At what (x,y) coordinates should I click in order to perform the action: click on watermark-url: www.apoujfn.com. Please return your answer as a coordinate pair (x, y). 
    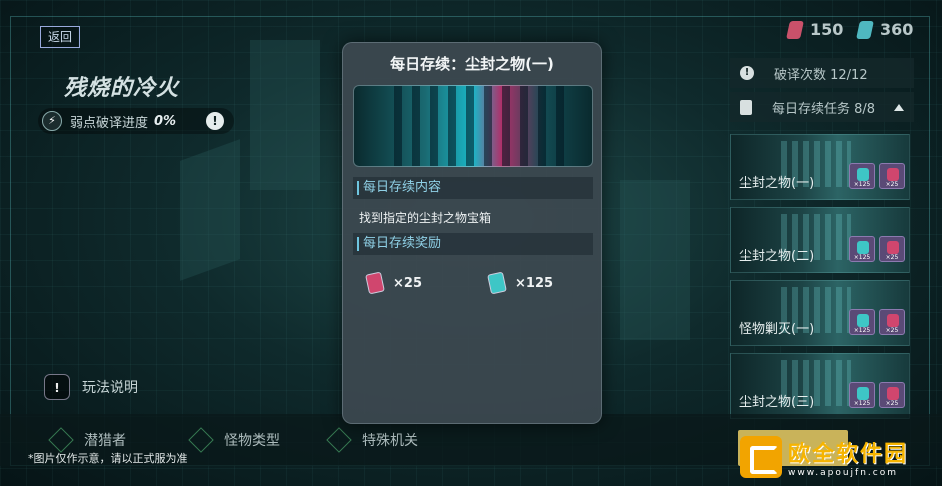
    Looking at the image, I should click on (843, 473).